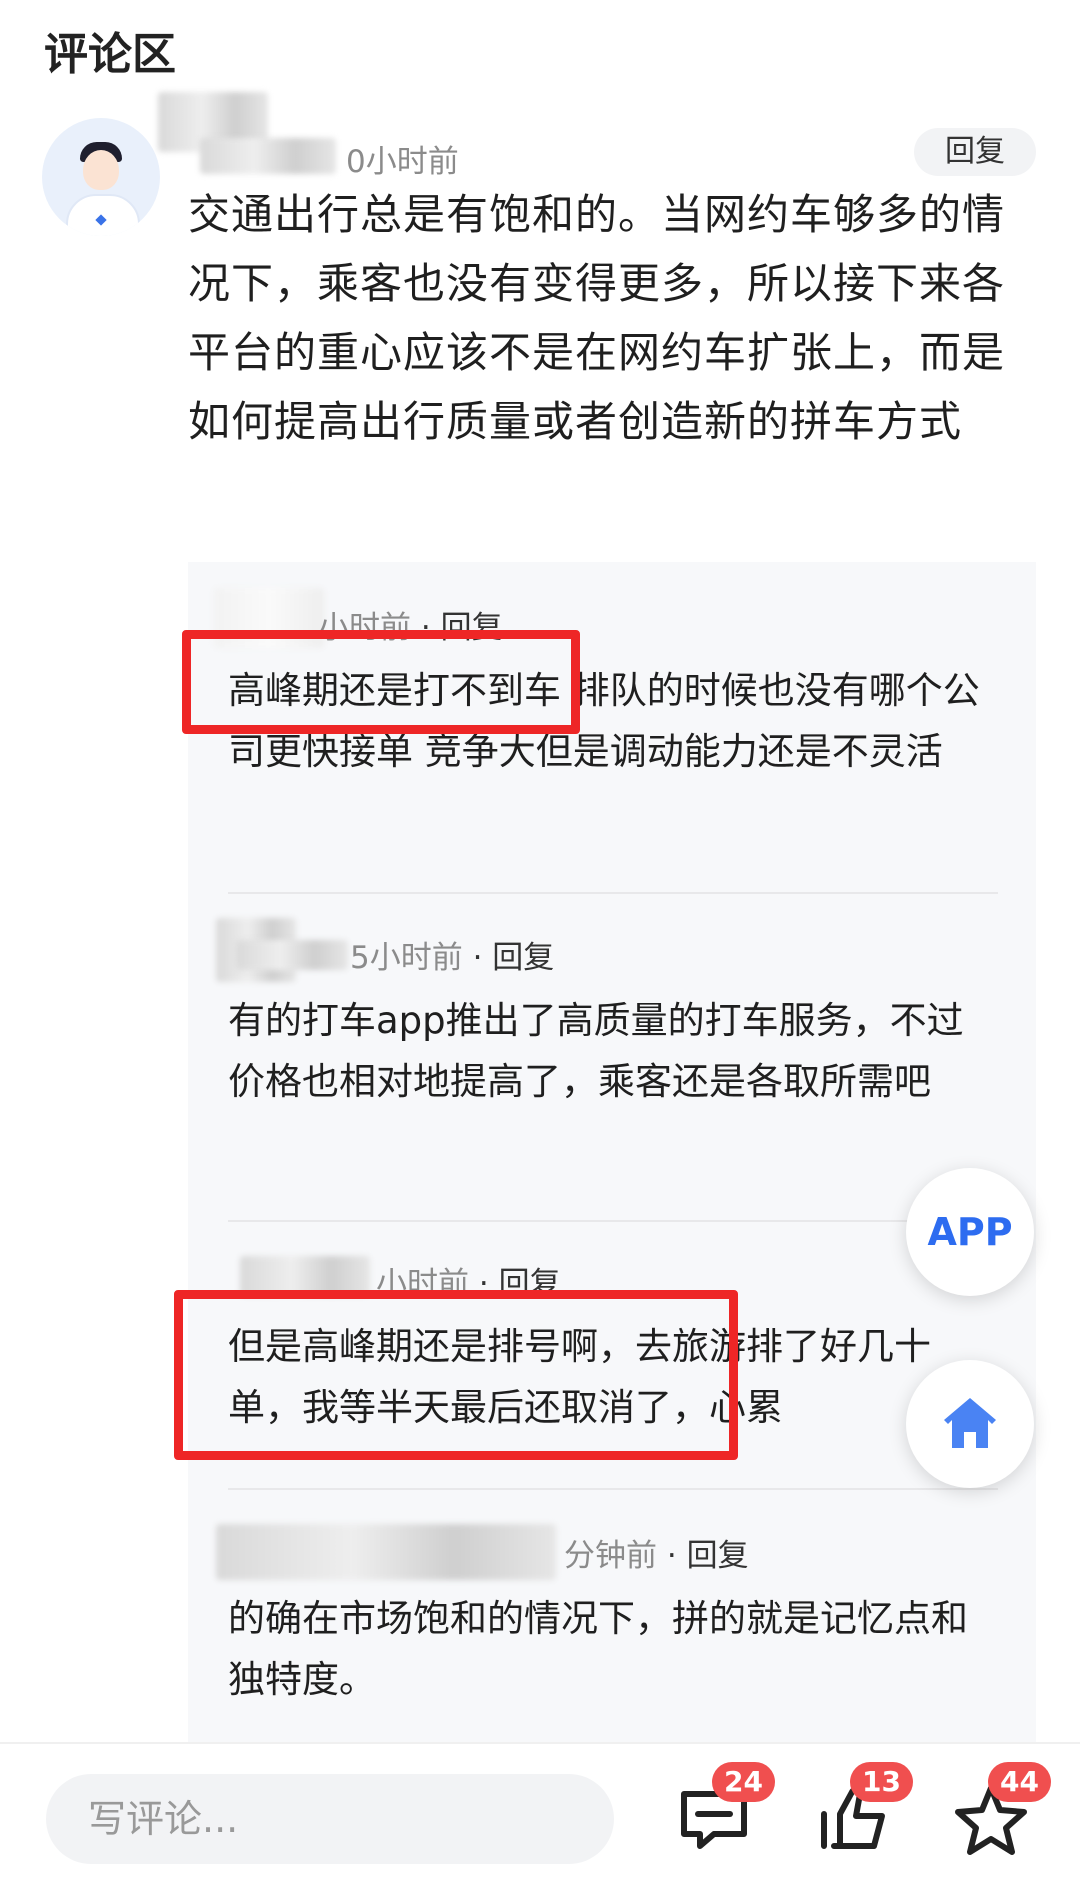 This screenshot has width=1080, height=1890. I want to click on share-count-badge: 13, so click(881, 1782).